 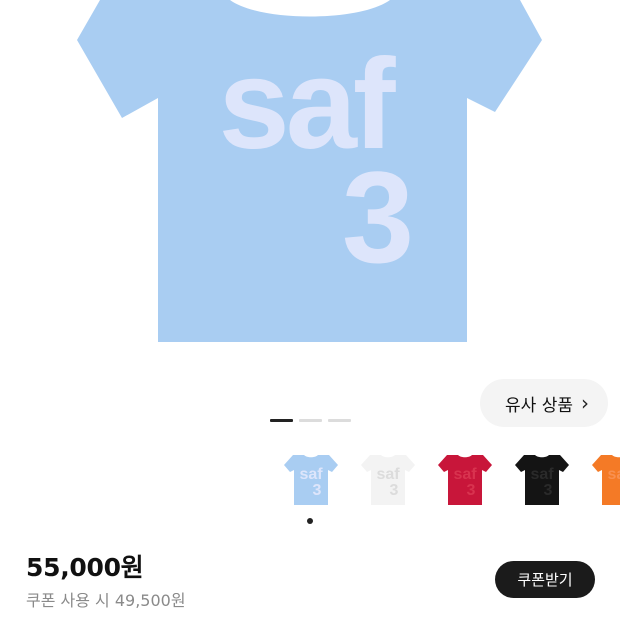 What do you see at coordinates (539, 405) in the screenshot?
I see `similar-products-label: 유사 상품` at bounding box center [539, 405].